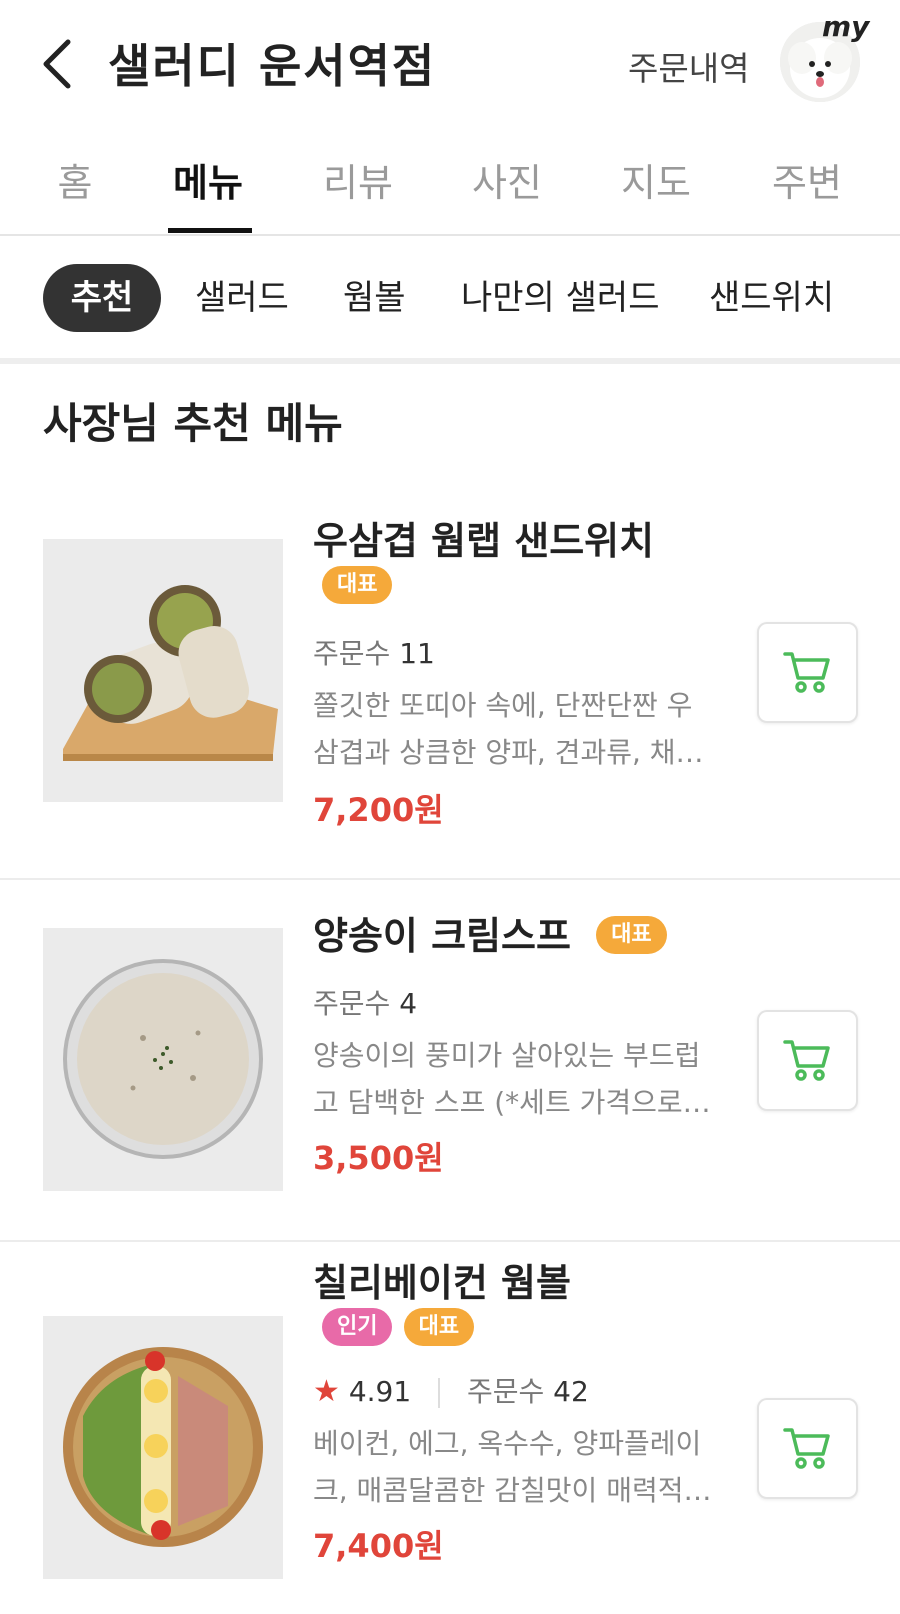  I want to click on chip-sandwich: 샌드위치, so click(771, 298).